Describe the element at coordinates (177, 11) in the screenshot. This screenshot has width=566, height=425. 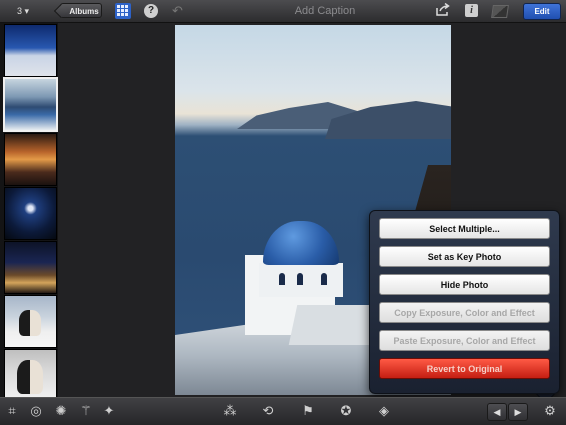
I see `undo-icon: ↶` at that location.